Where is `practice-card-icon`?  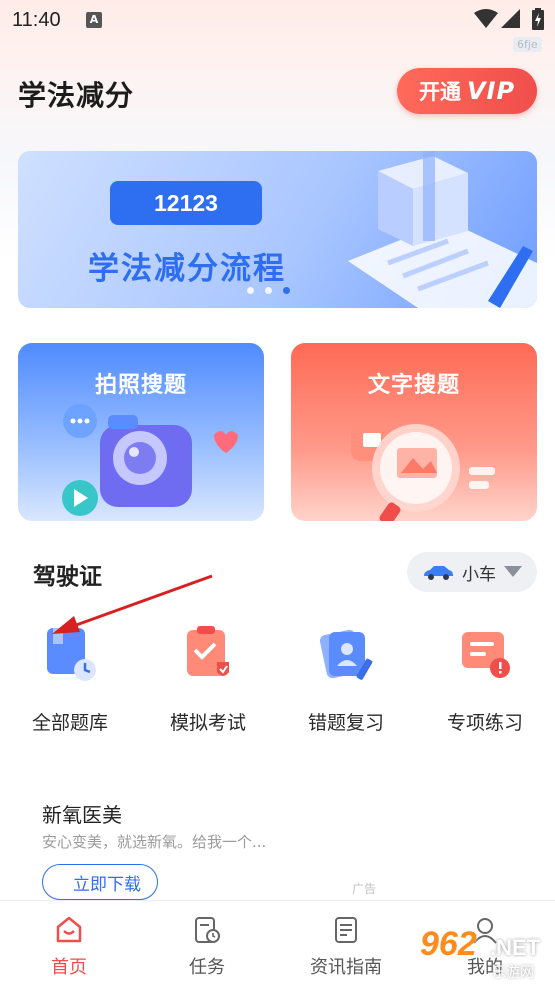 practice-card-icon is located at coordinates (486, 655).